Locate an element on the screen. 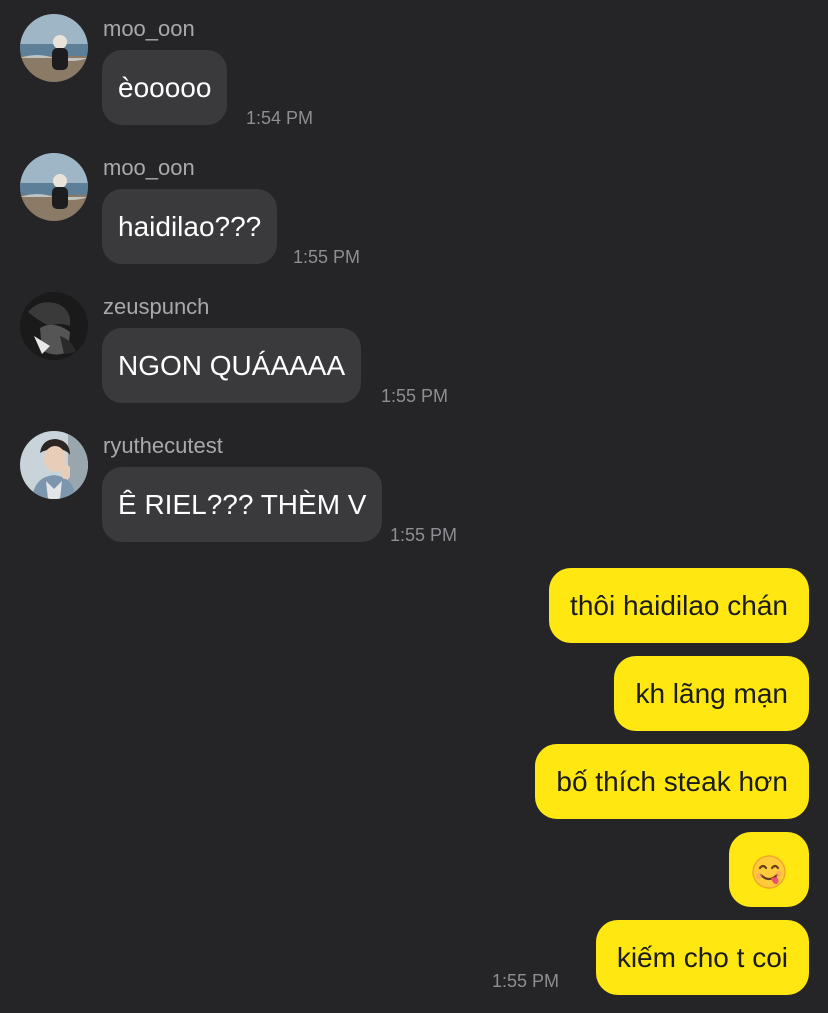 This screenshot has height=1013, width=828. incoming-message-bubble: Ê RIEL??? THÈM V is located at coordinates (242, 504).